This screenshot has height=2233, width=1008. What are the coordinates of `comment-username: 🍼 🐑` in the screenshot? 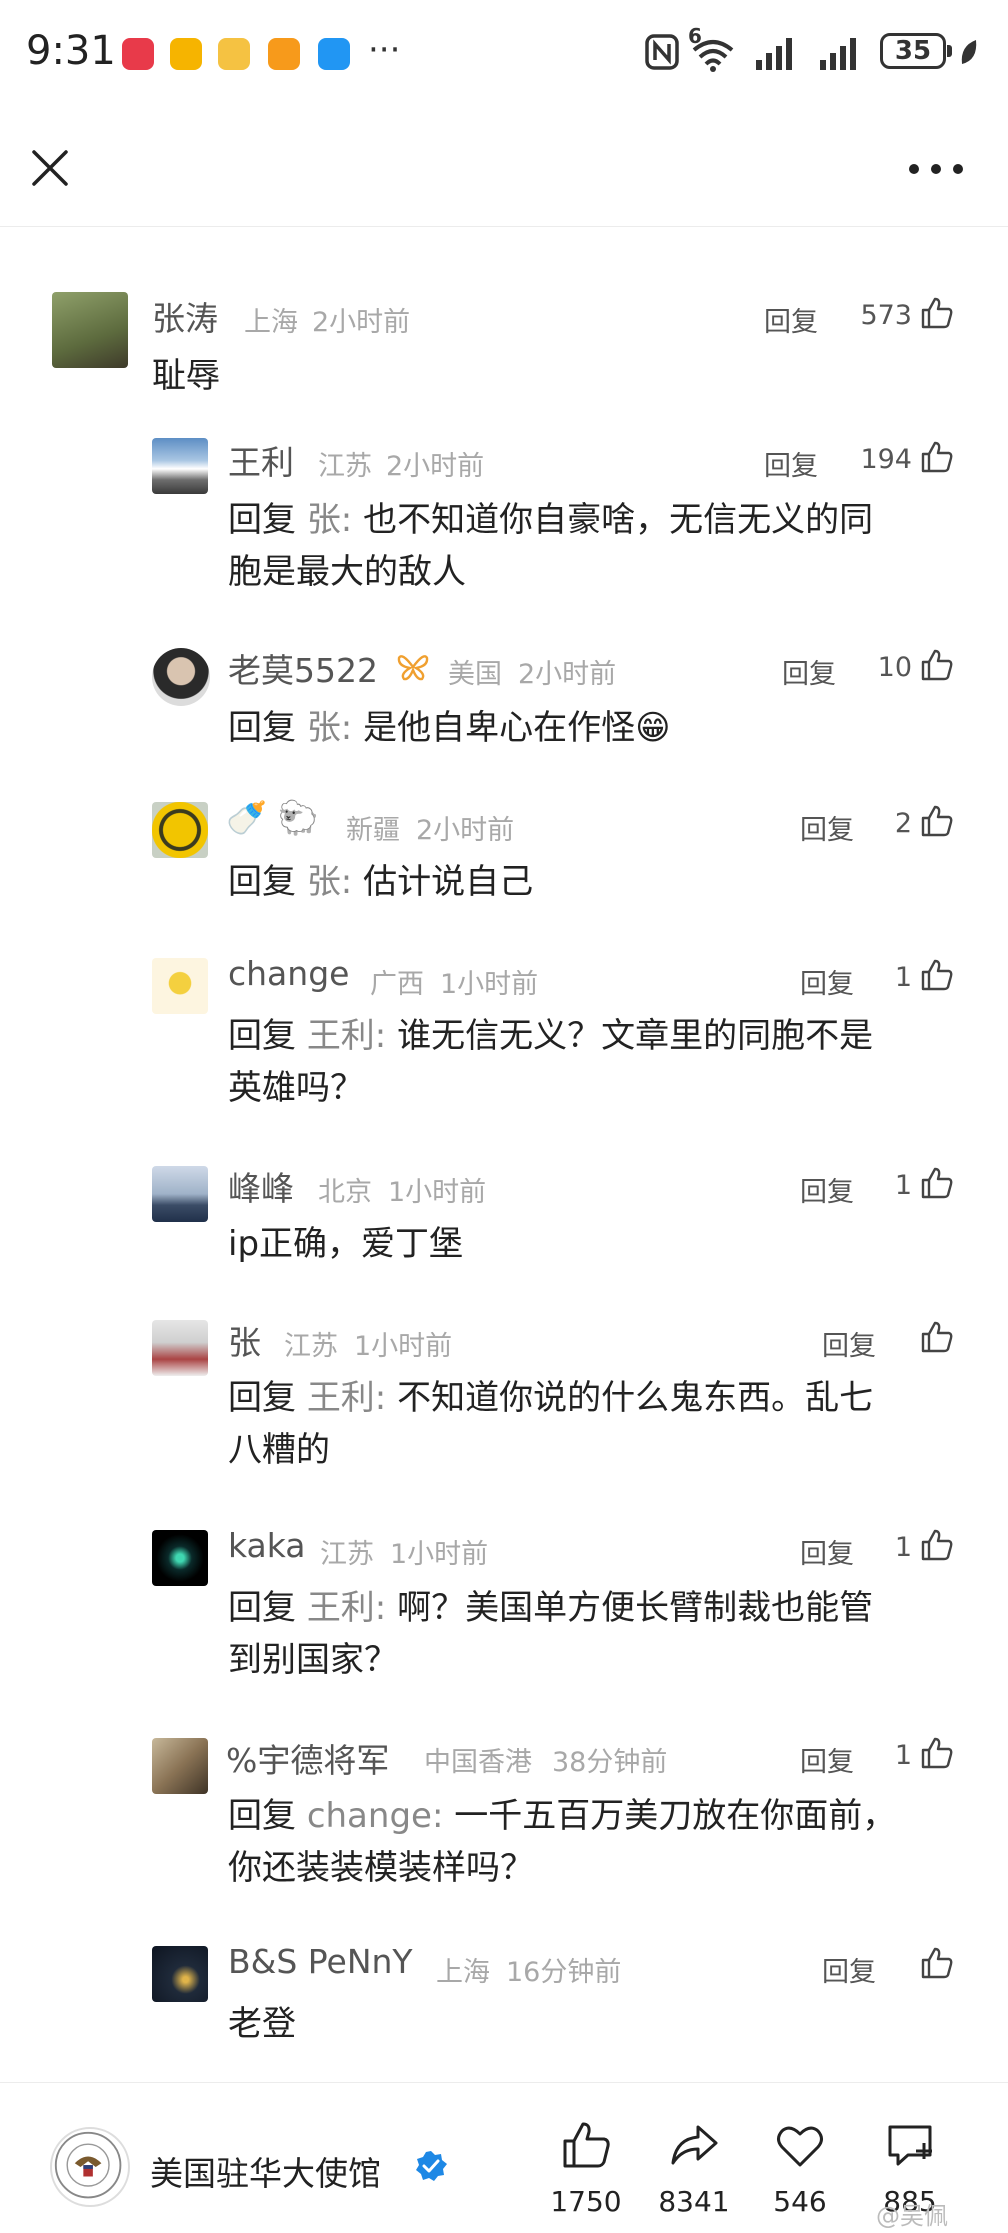 It's located at (272, 818).